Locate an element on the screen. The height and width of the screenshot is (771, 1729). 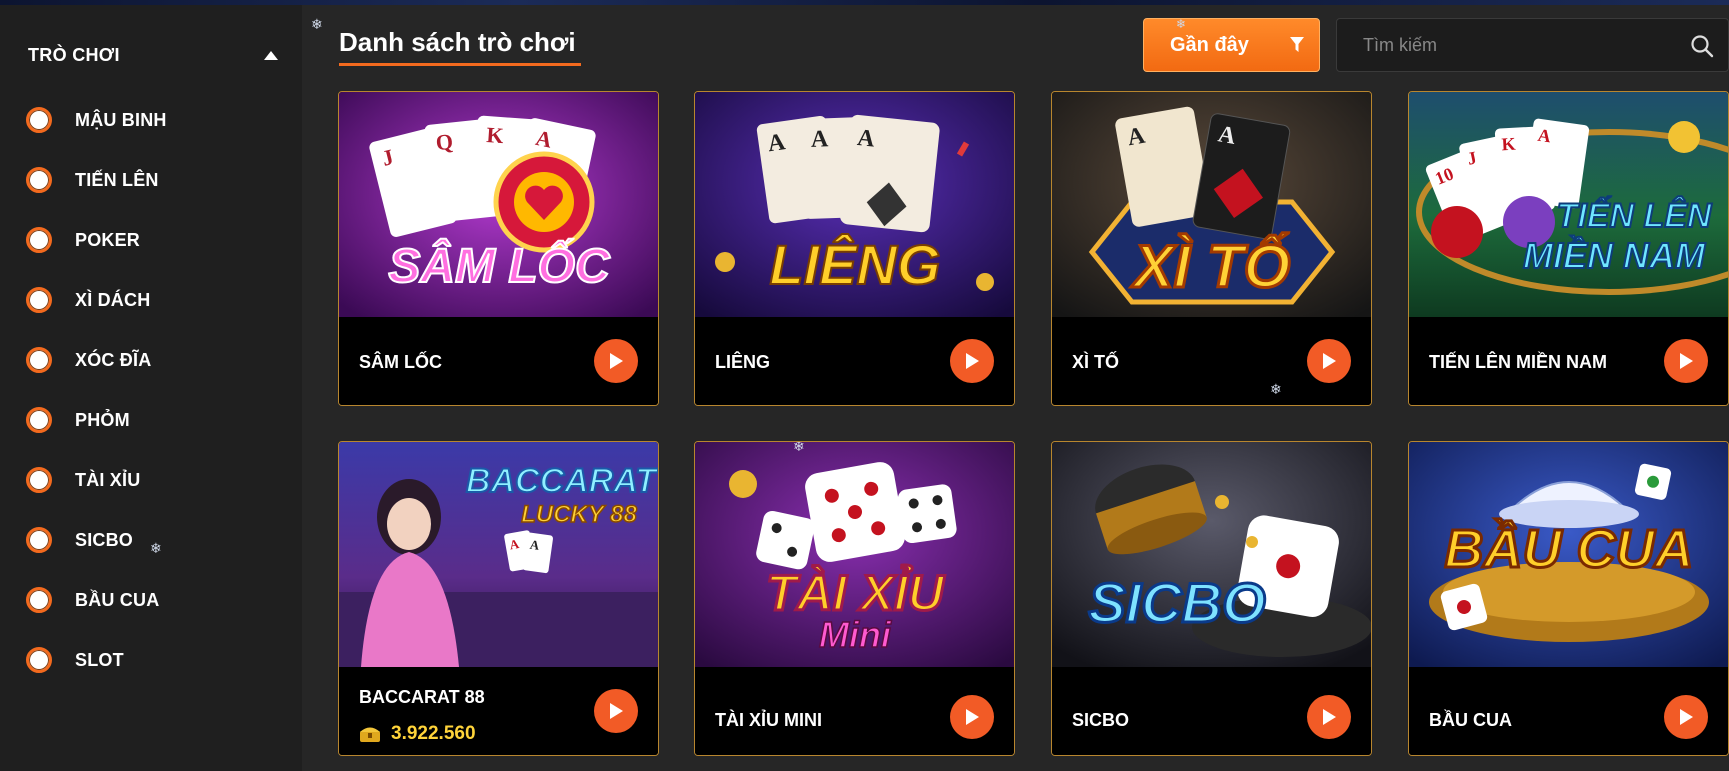
game-name: SÂM LỐC is located at coordinates (400, 362).